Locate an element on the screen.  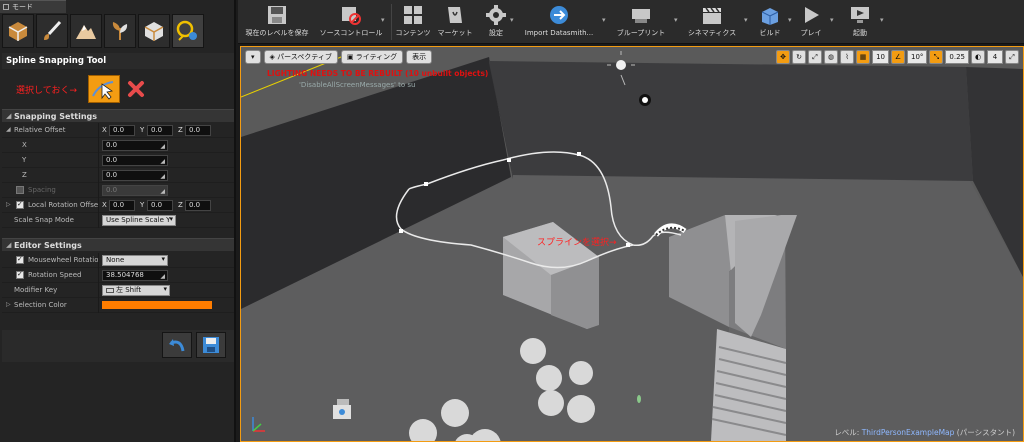
relative-offset-row: ◢ Relative Offset X 0.0 Y 0.0 Z 0.0 is located at coordinates (118, 130).